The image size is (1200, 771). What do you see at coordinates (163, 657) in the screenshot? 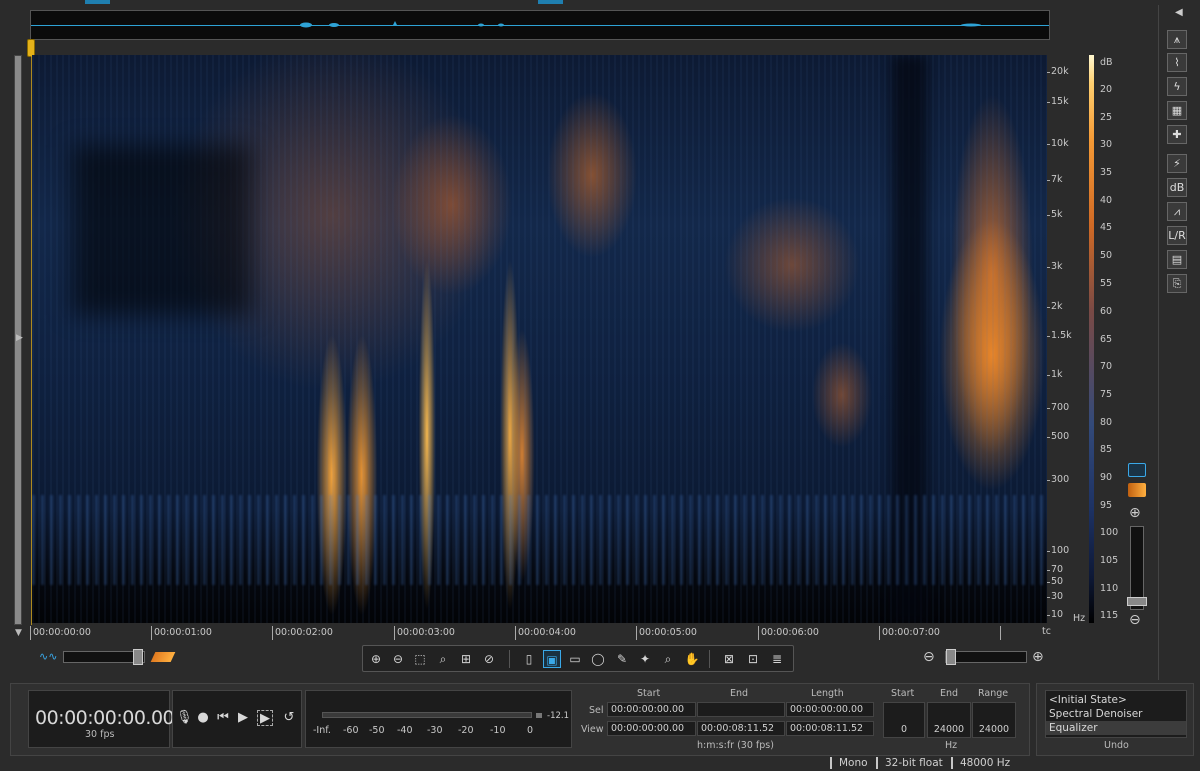
I see `spectrogram-toggle-icon` at bounding box center [163, 657].